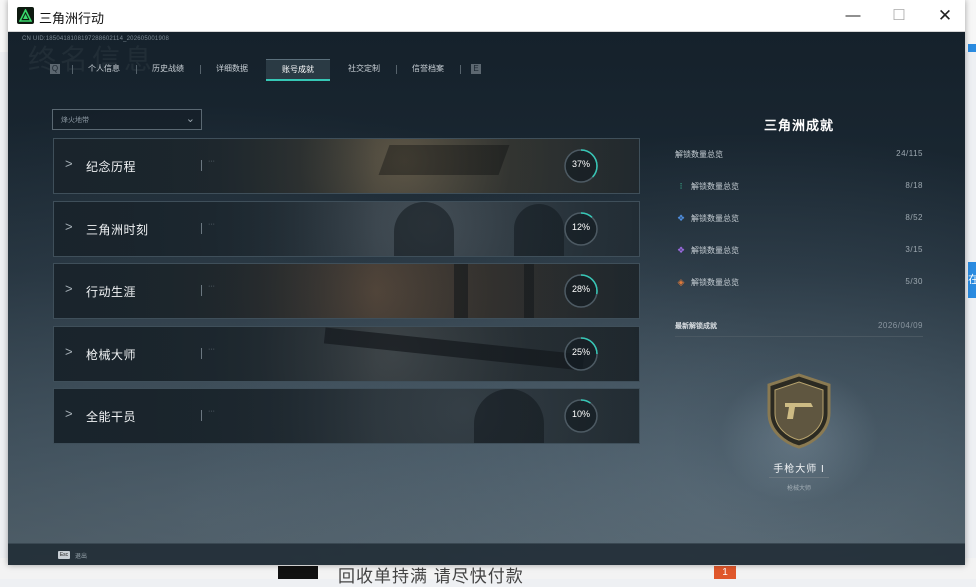  I want to click on category-label: 枪械大师, so click(111, 355).